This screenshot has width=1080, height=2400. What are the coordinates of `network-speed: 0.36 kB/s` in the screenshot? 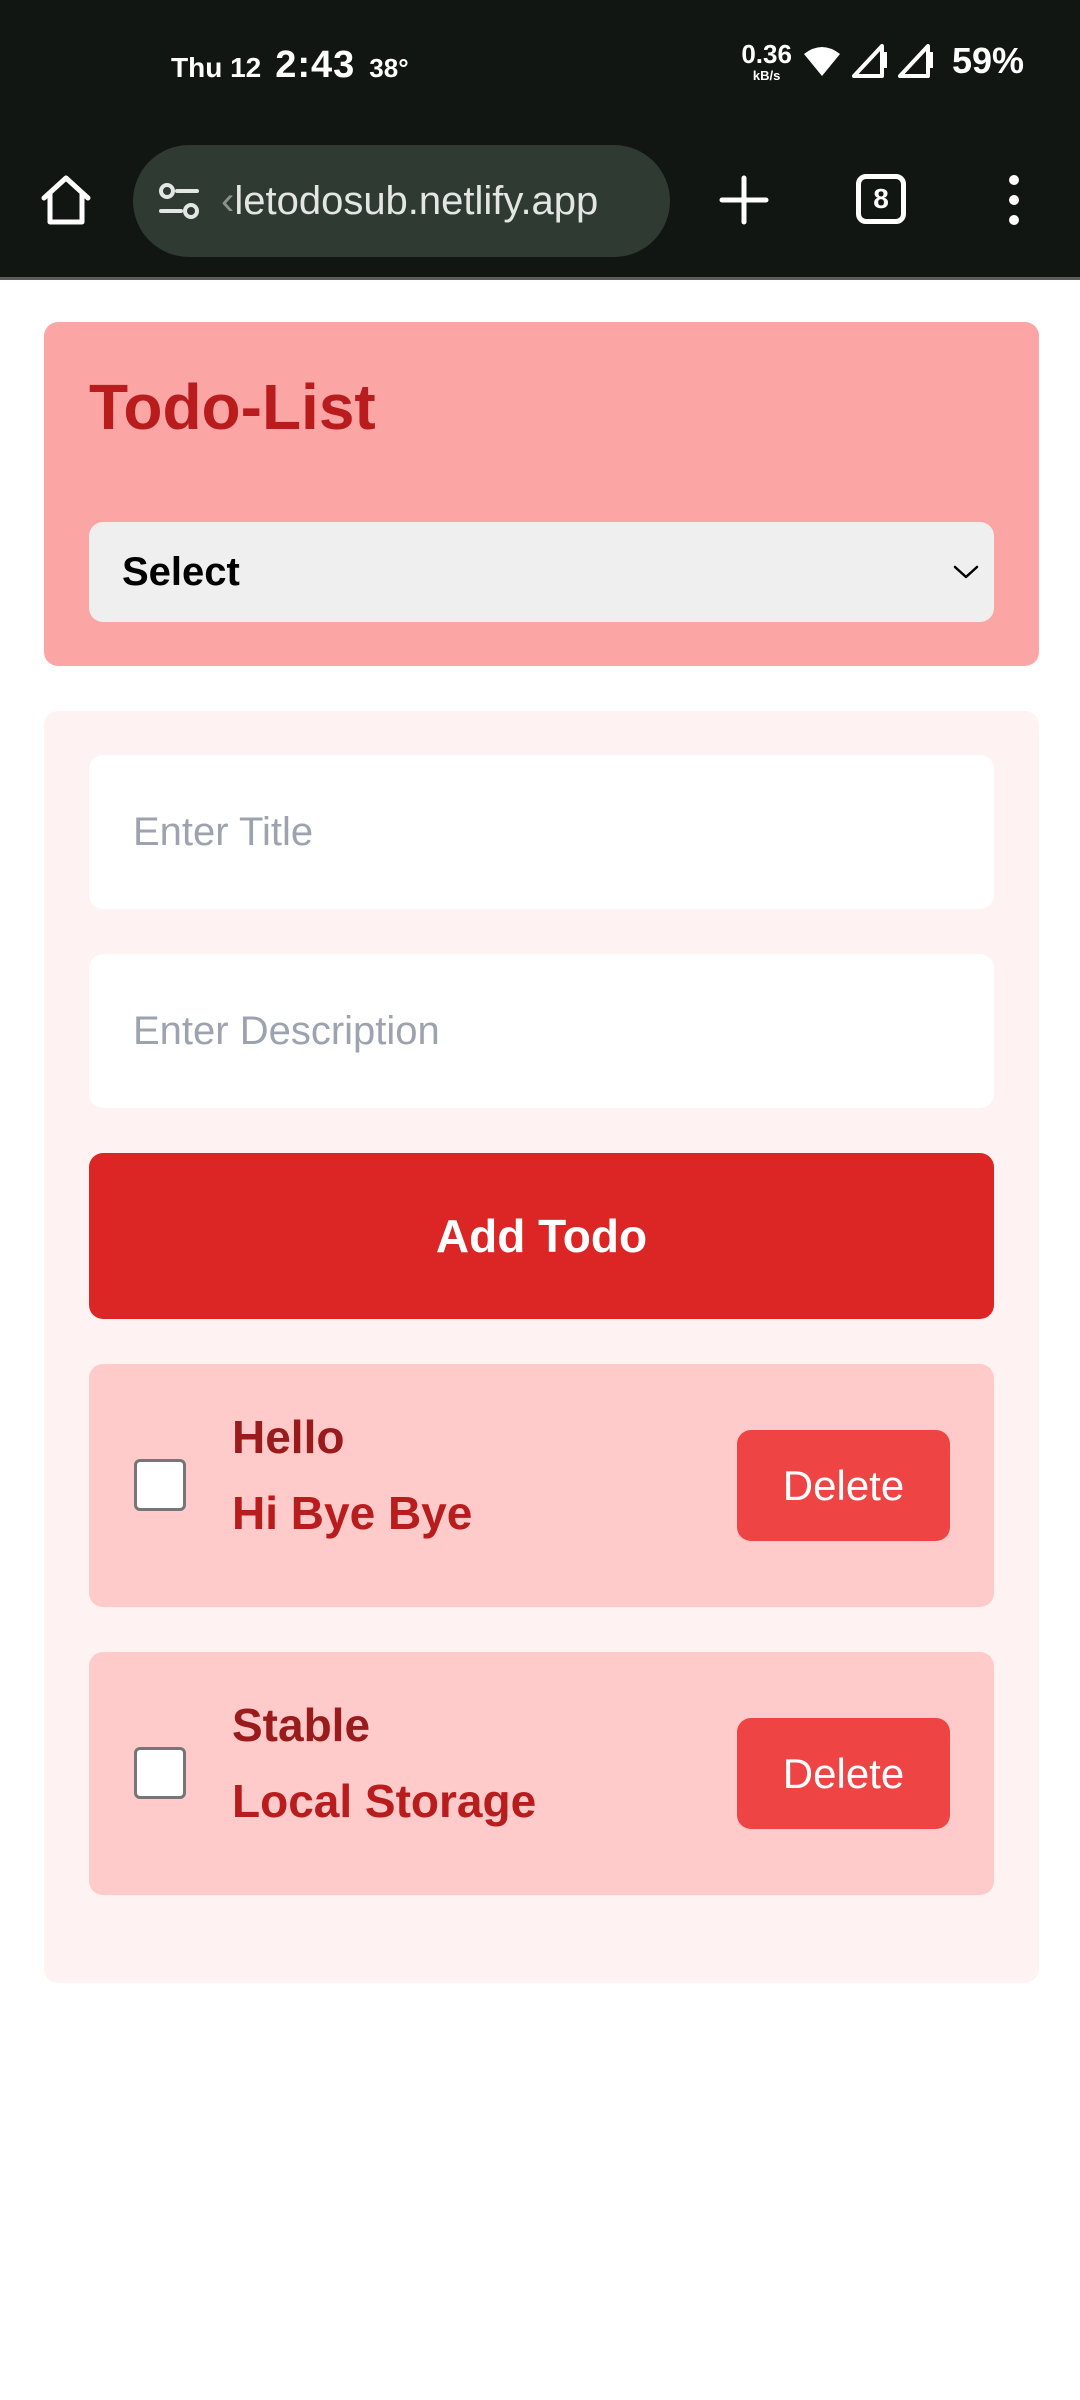 It's located at (766, 61).